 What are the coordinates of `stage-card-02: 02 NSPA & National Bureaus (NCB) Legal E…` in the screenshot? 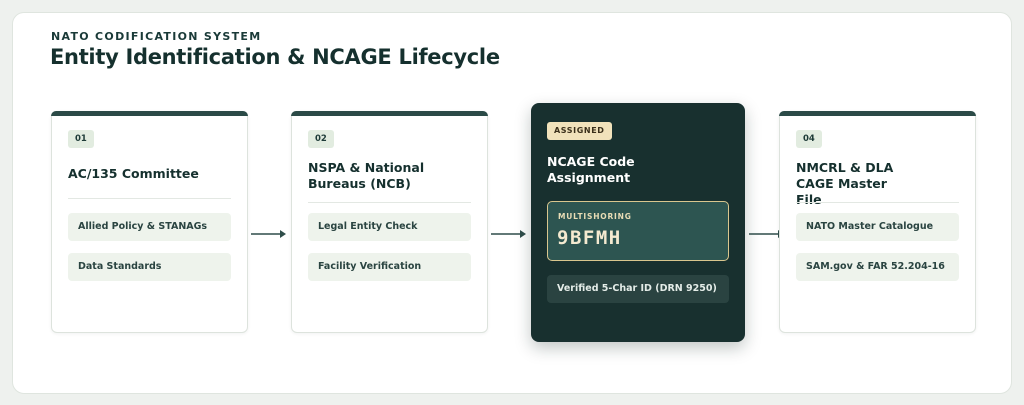 It's located at (389, 222).